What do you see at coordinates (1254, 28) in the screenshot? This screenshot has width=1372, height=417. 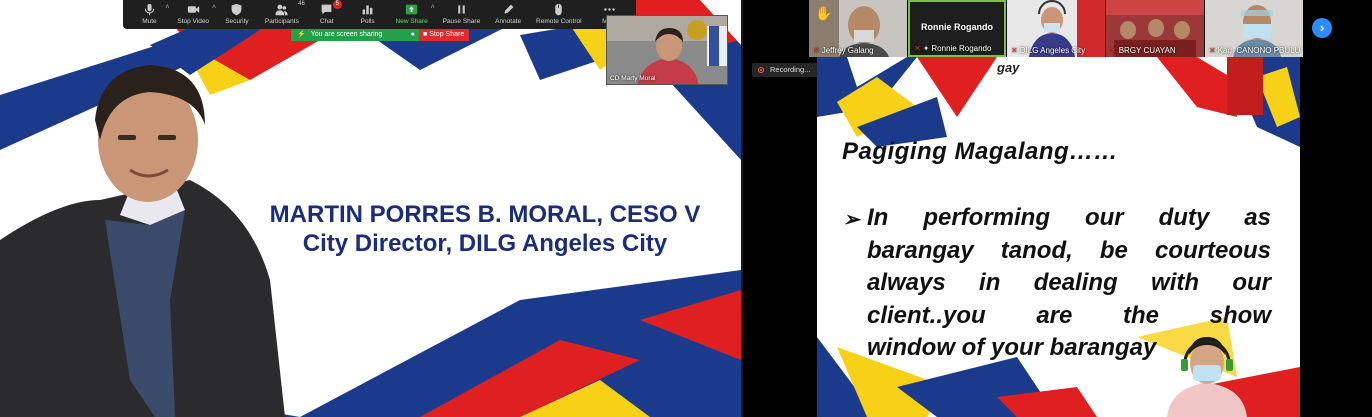 I see `participant-tile: ✕ Kag. CANONO PBULU` at bounding box center [1254, 28].